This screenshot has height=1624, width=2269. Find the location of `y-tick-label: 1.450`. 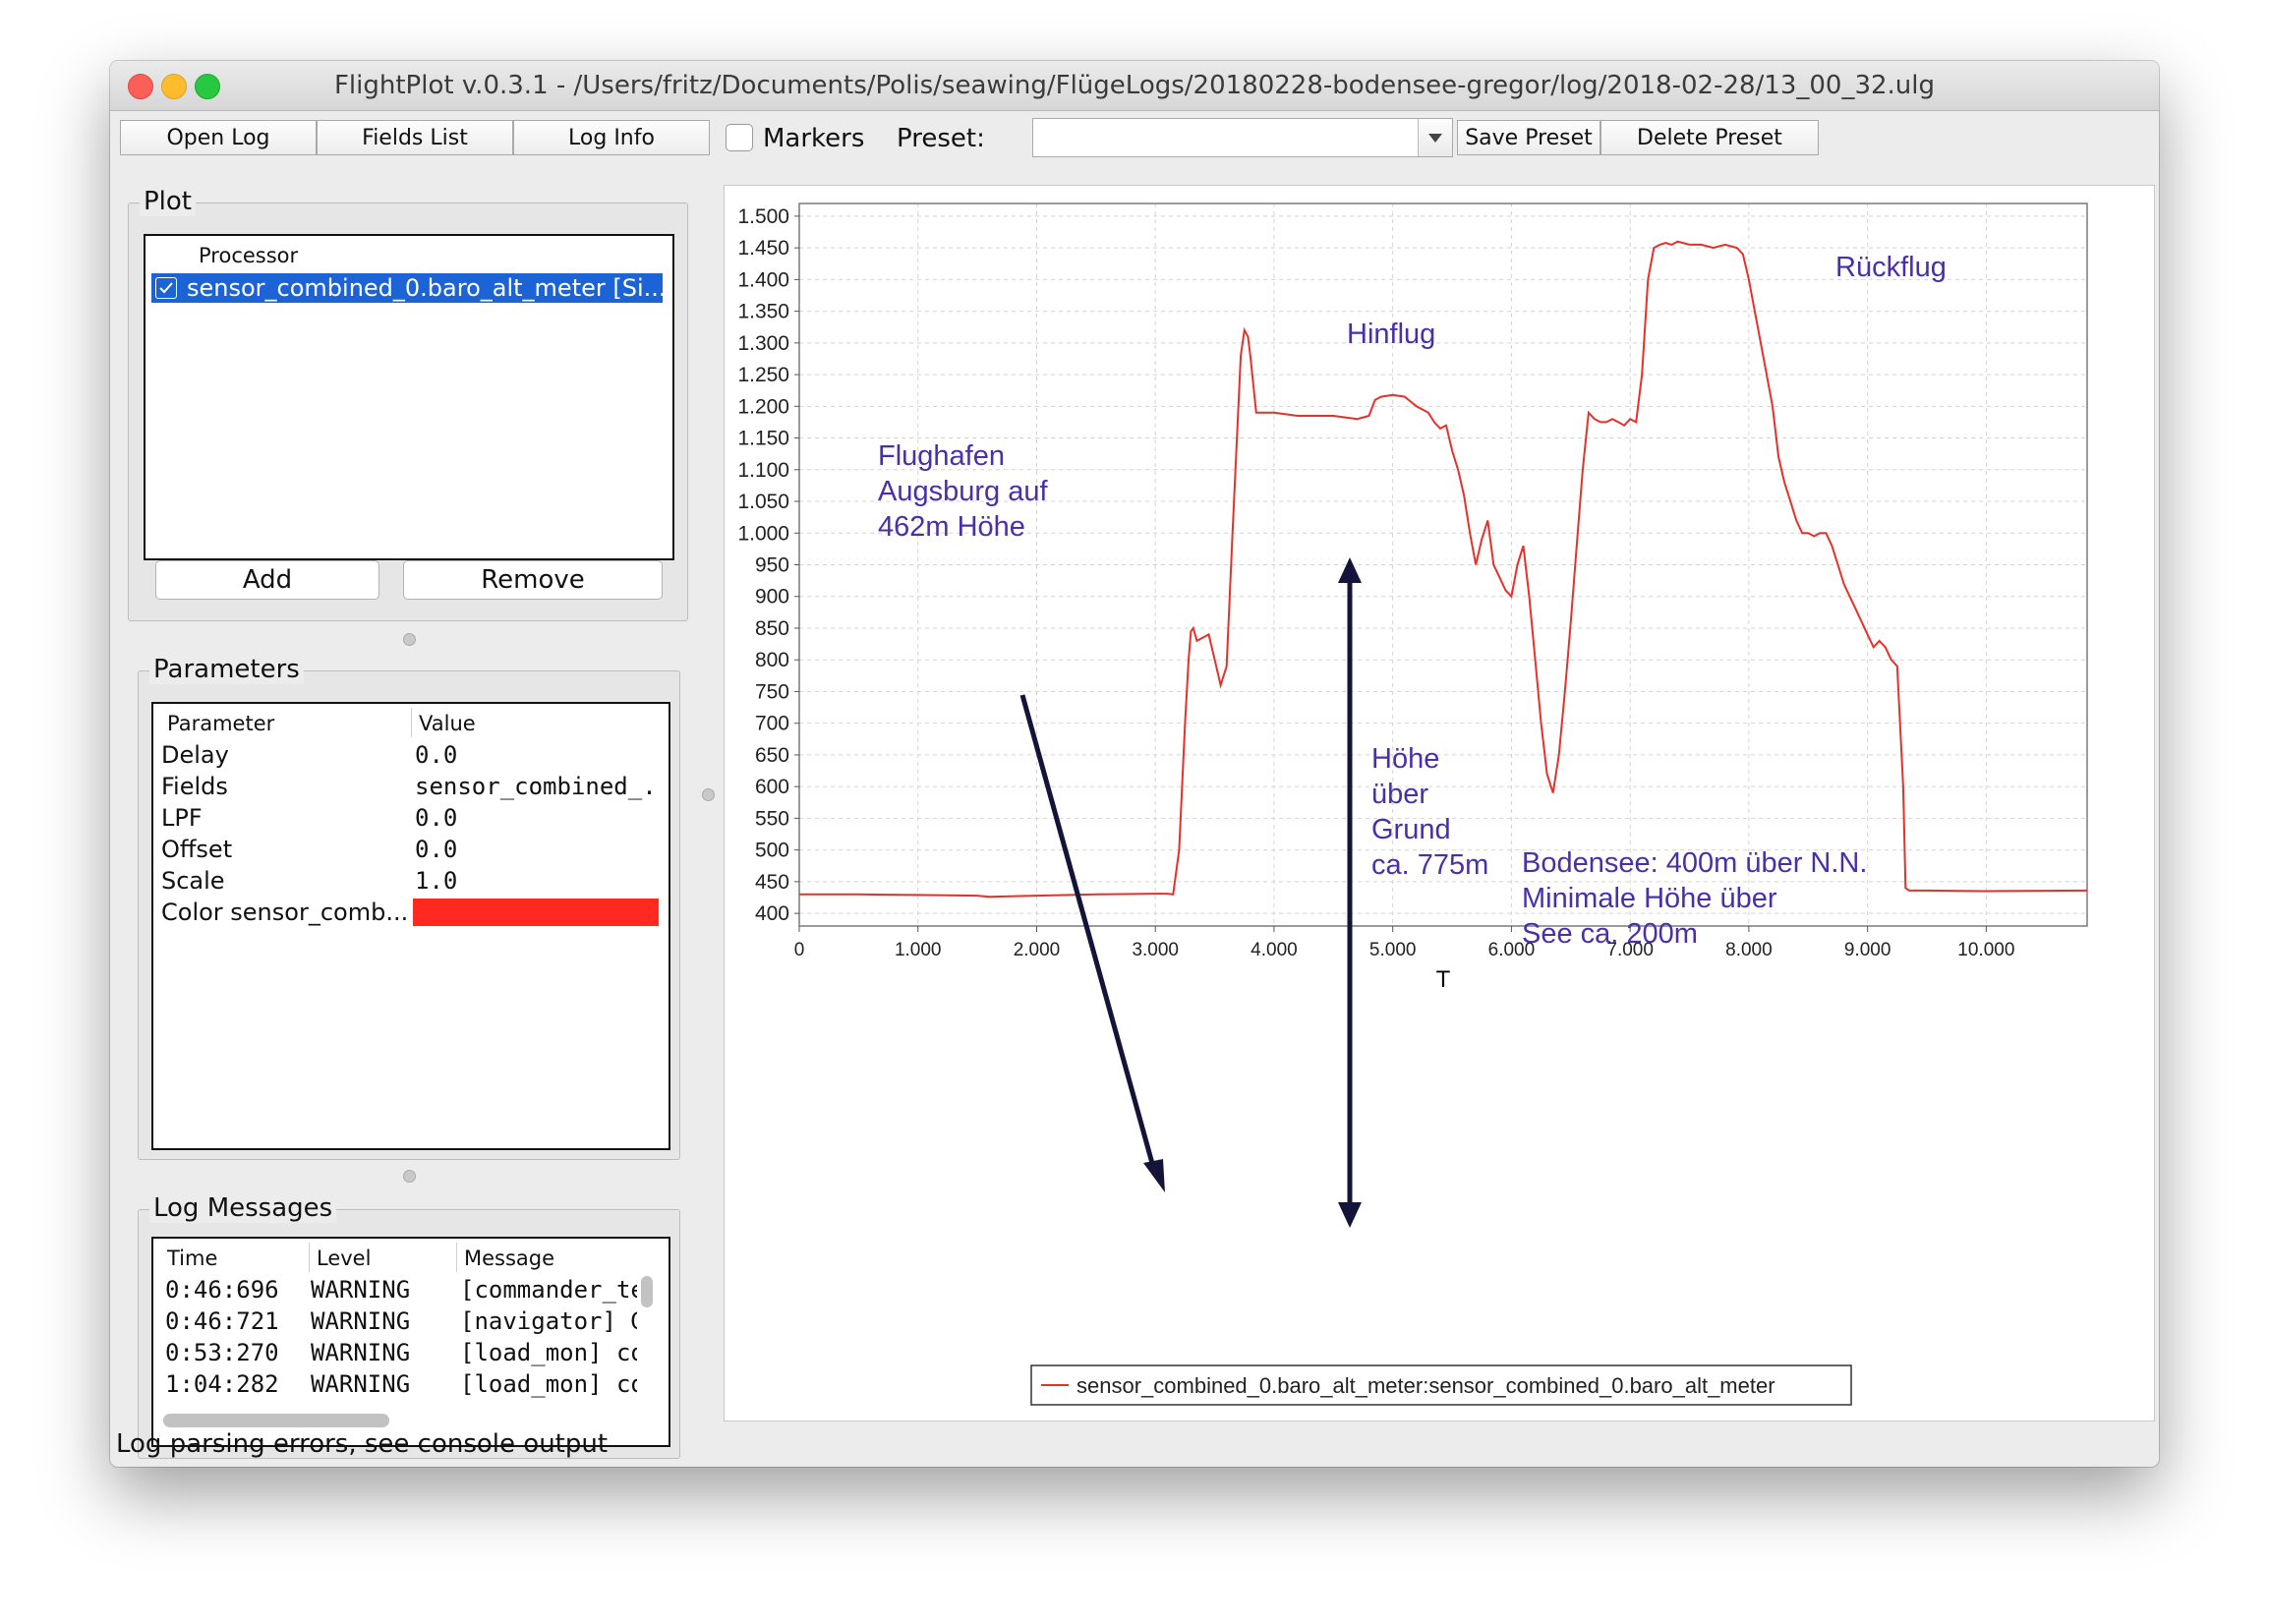

y-tick-label: 1.450 is located at coordinates (763, 248).